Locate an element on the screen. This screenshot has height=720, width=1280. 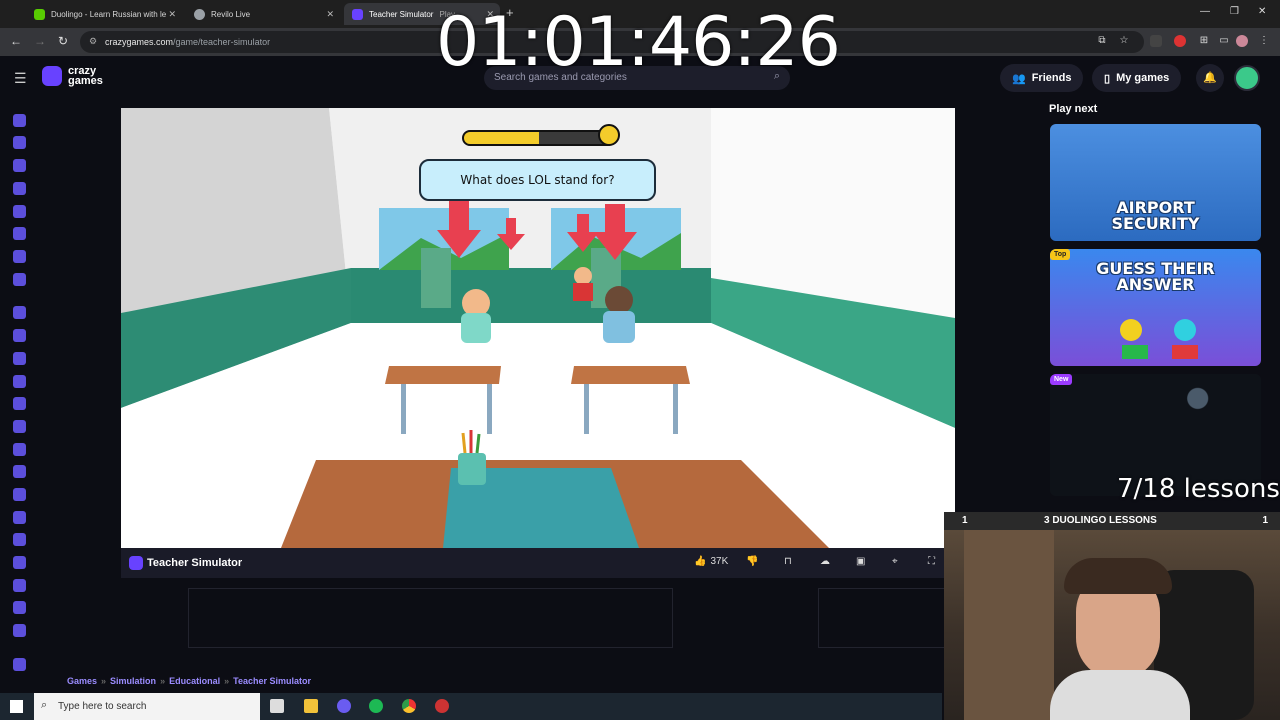
lessons-progress-overlay: 7/18 lessons is located at coordinates (1198, 489).